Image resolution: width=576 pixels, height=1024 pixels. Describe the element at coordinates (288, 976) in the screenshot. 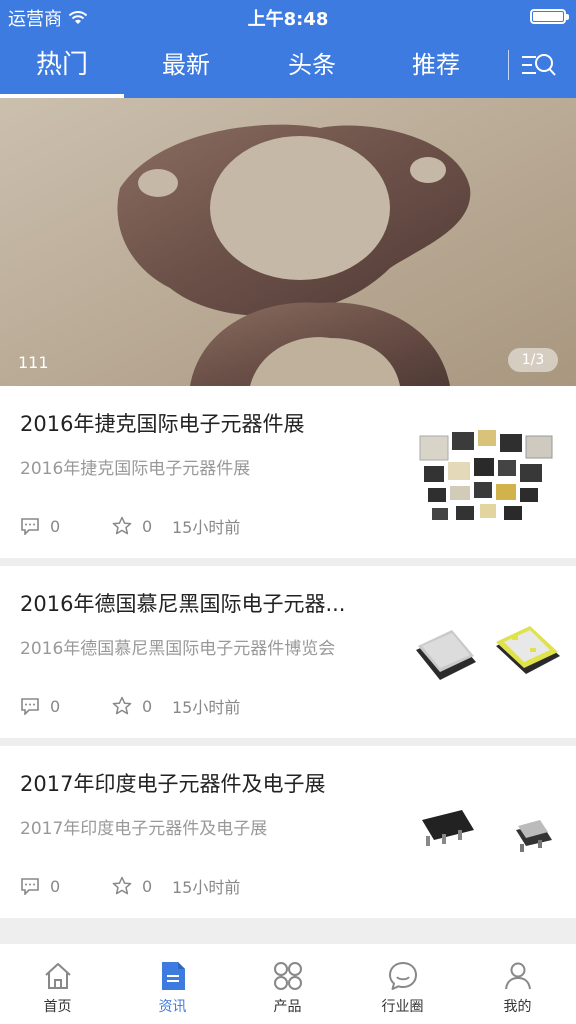

I see `grid-icon` at that location.